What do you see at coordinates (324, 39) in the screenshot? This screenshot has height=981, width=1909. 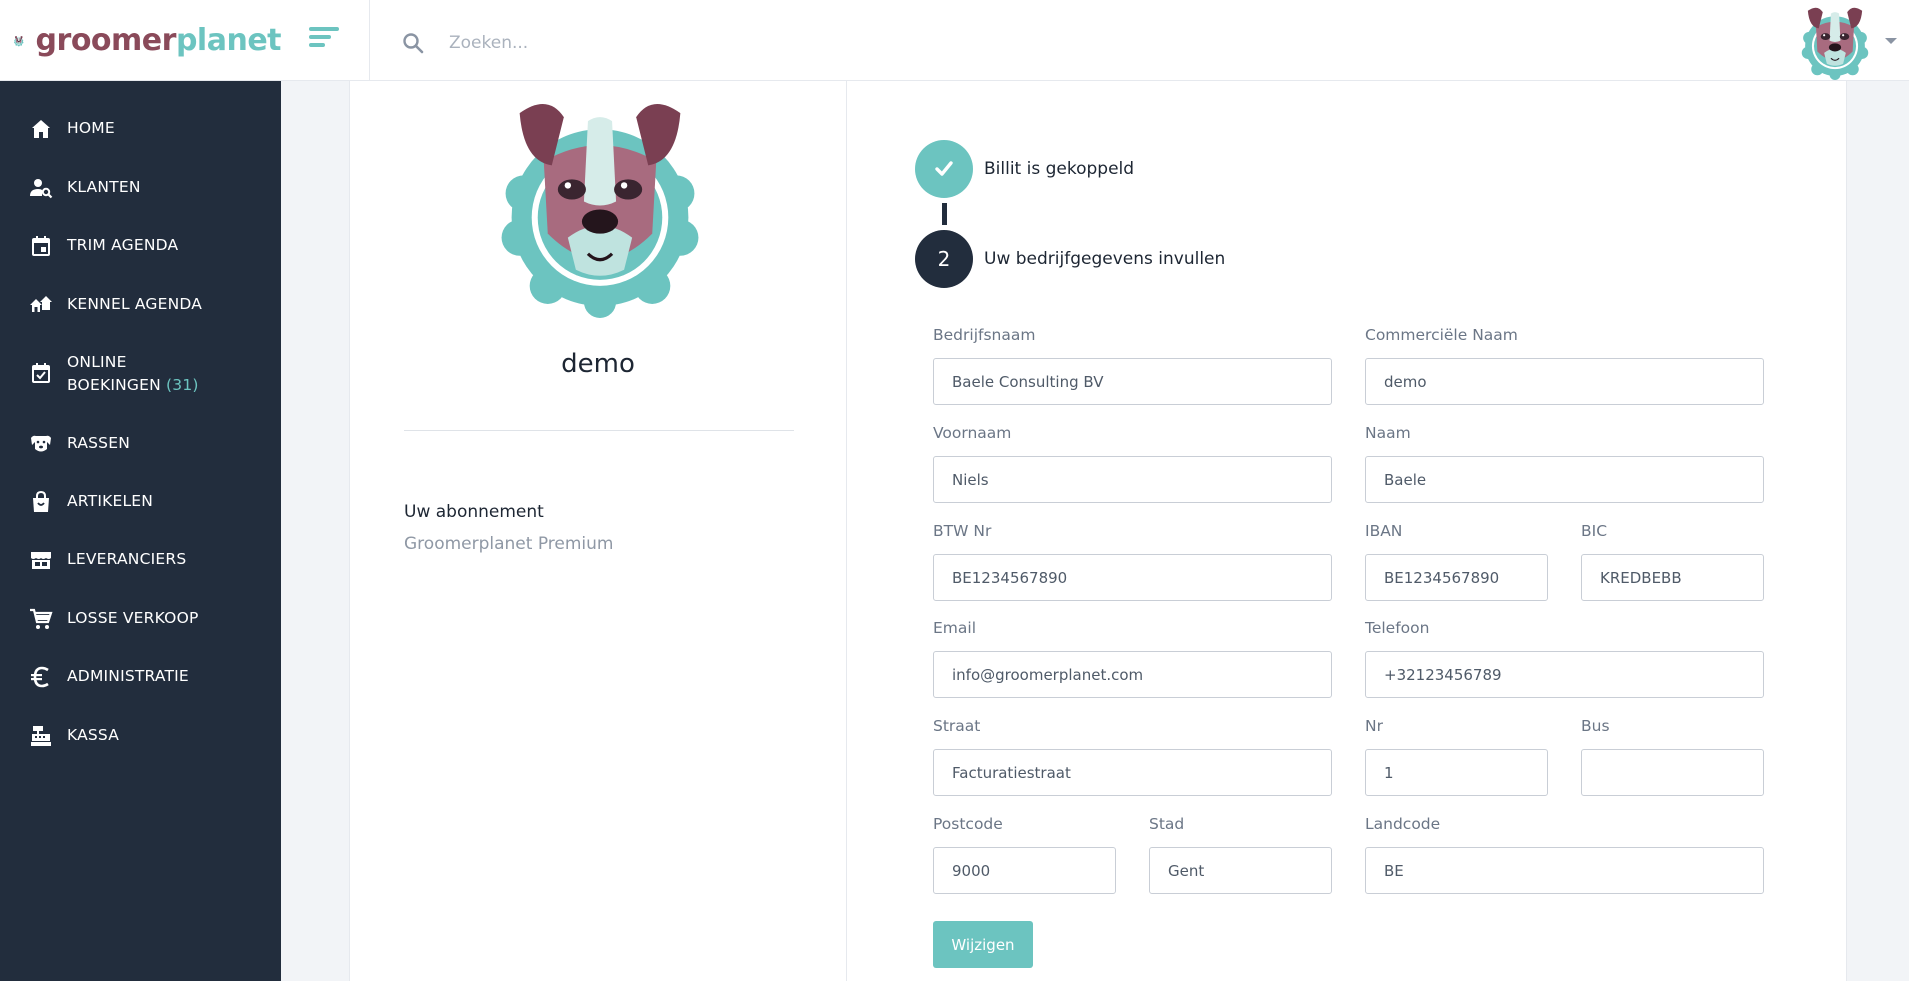 I see `menu-toggle-icon` at bounding box center [324, 39].